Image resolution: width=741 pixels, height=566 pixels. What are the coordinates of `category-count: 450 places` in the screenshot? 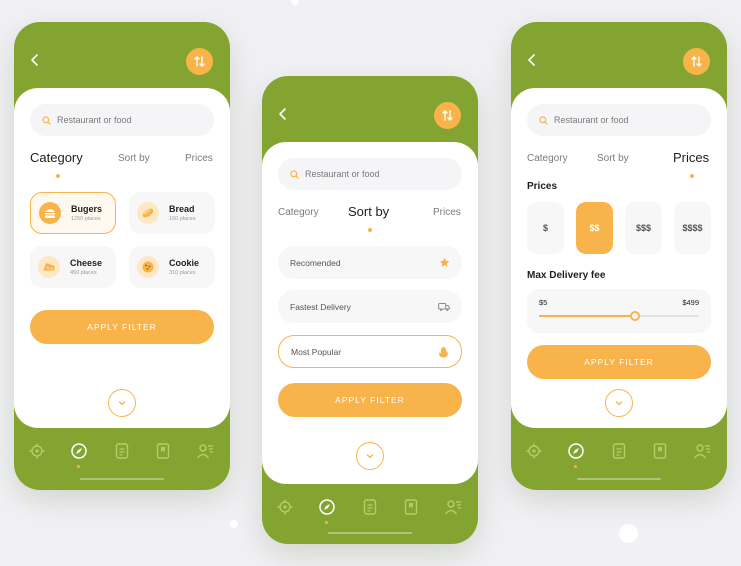 It's located at (83, 273).